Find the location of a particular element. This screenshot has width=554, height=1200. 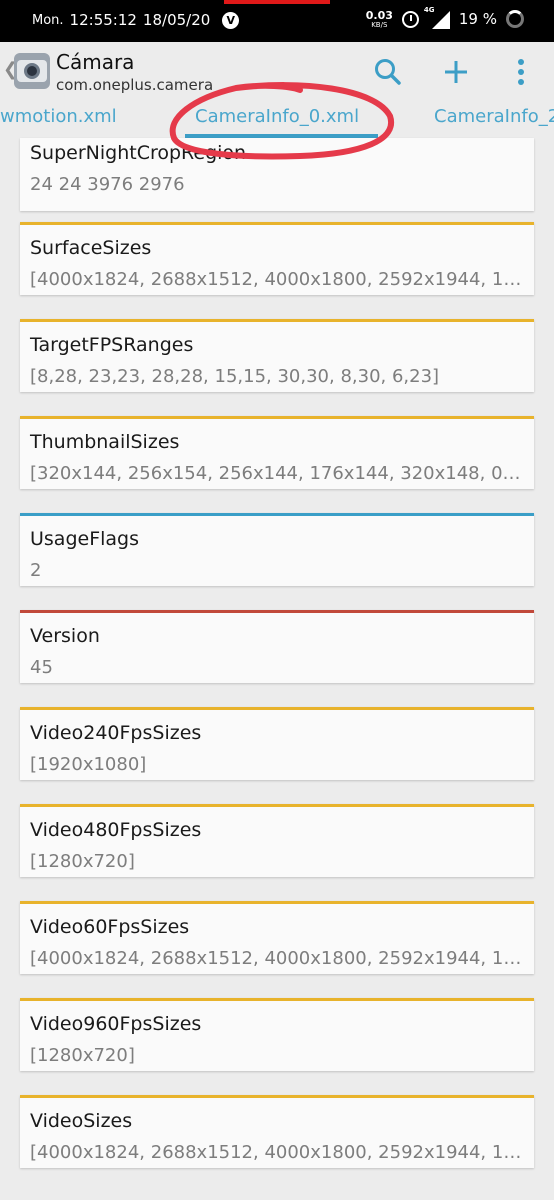

entry-name: SuperNightCropRegion is located at coordinates (138, 153).